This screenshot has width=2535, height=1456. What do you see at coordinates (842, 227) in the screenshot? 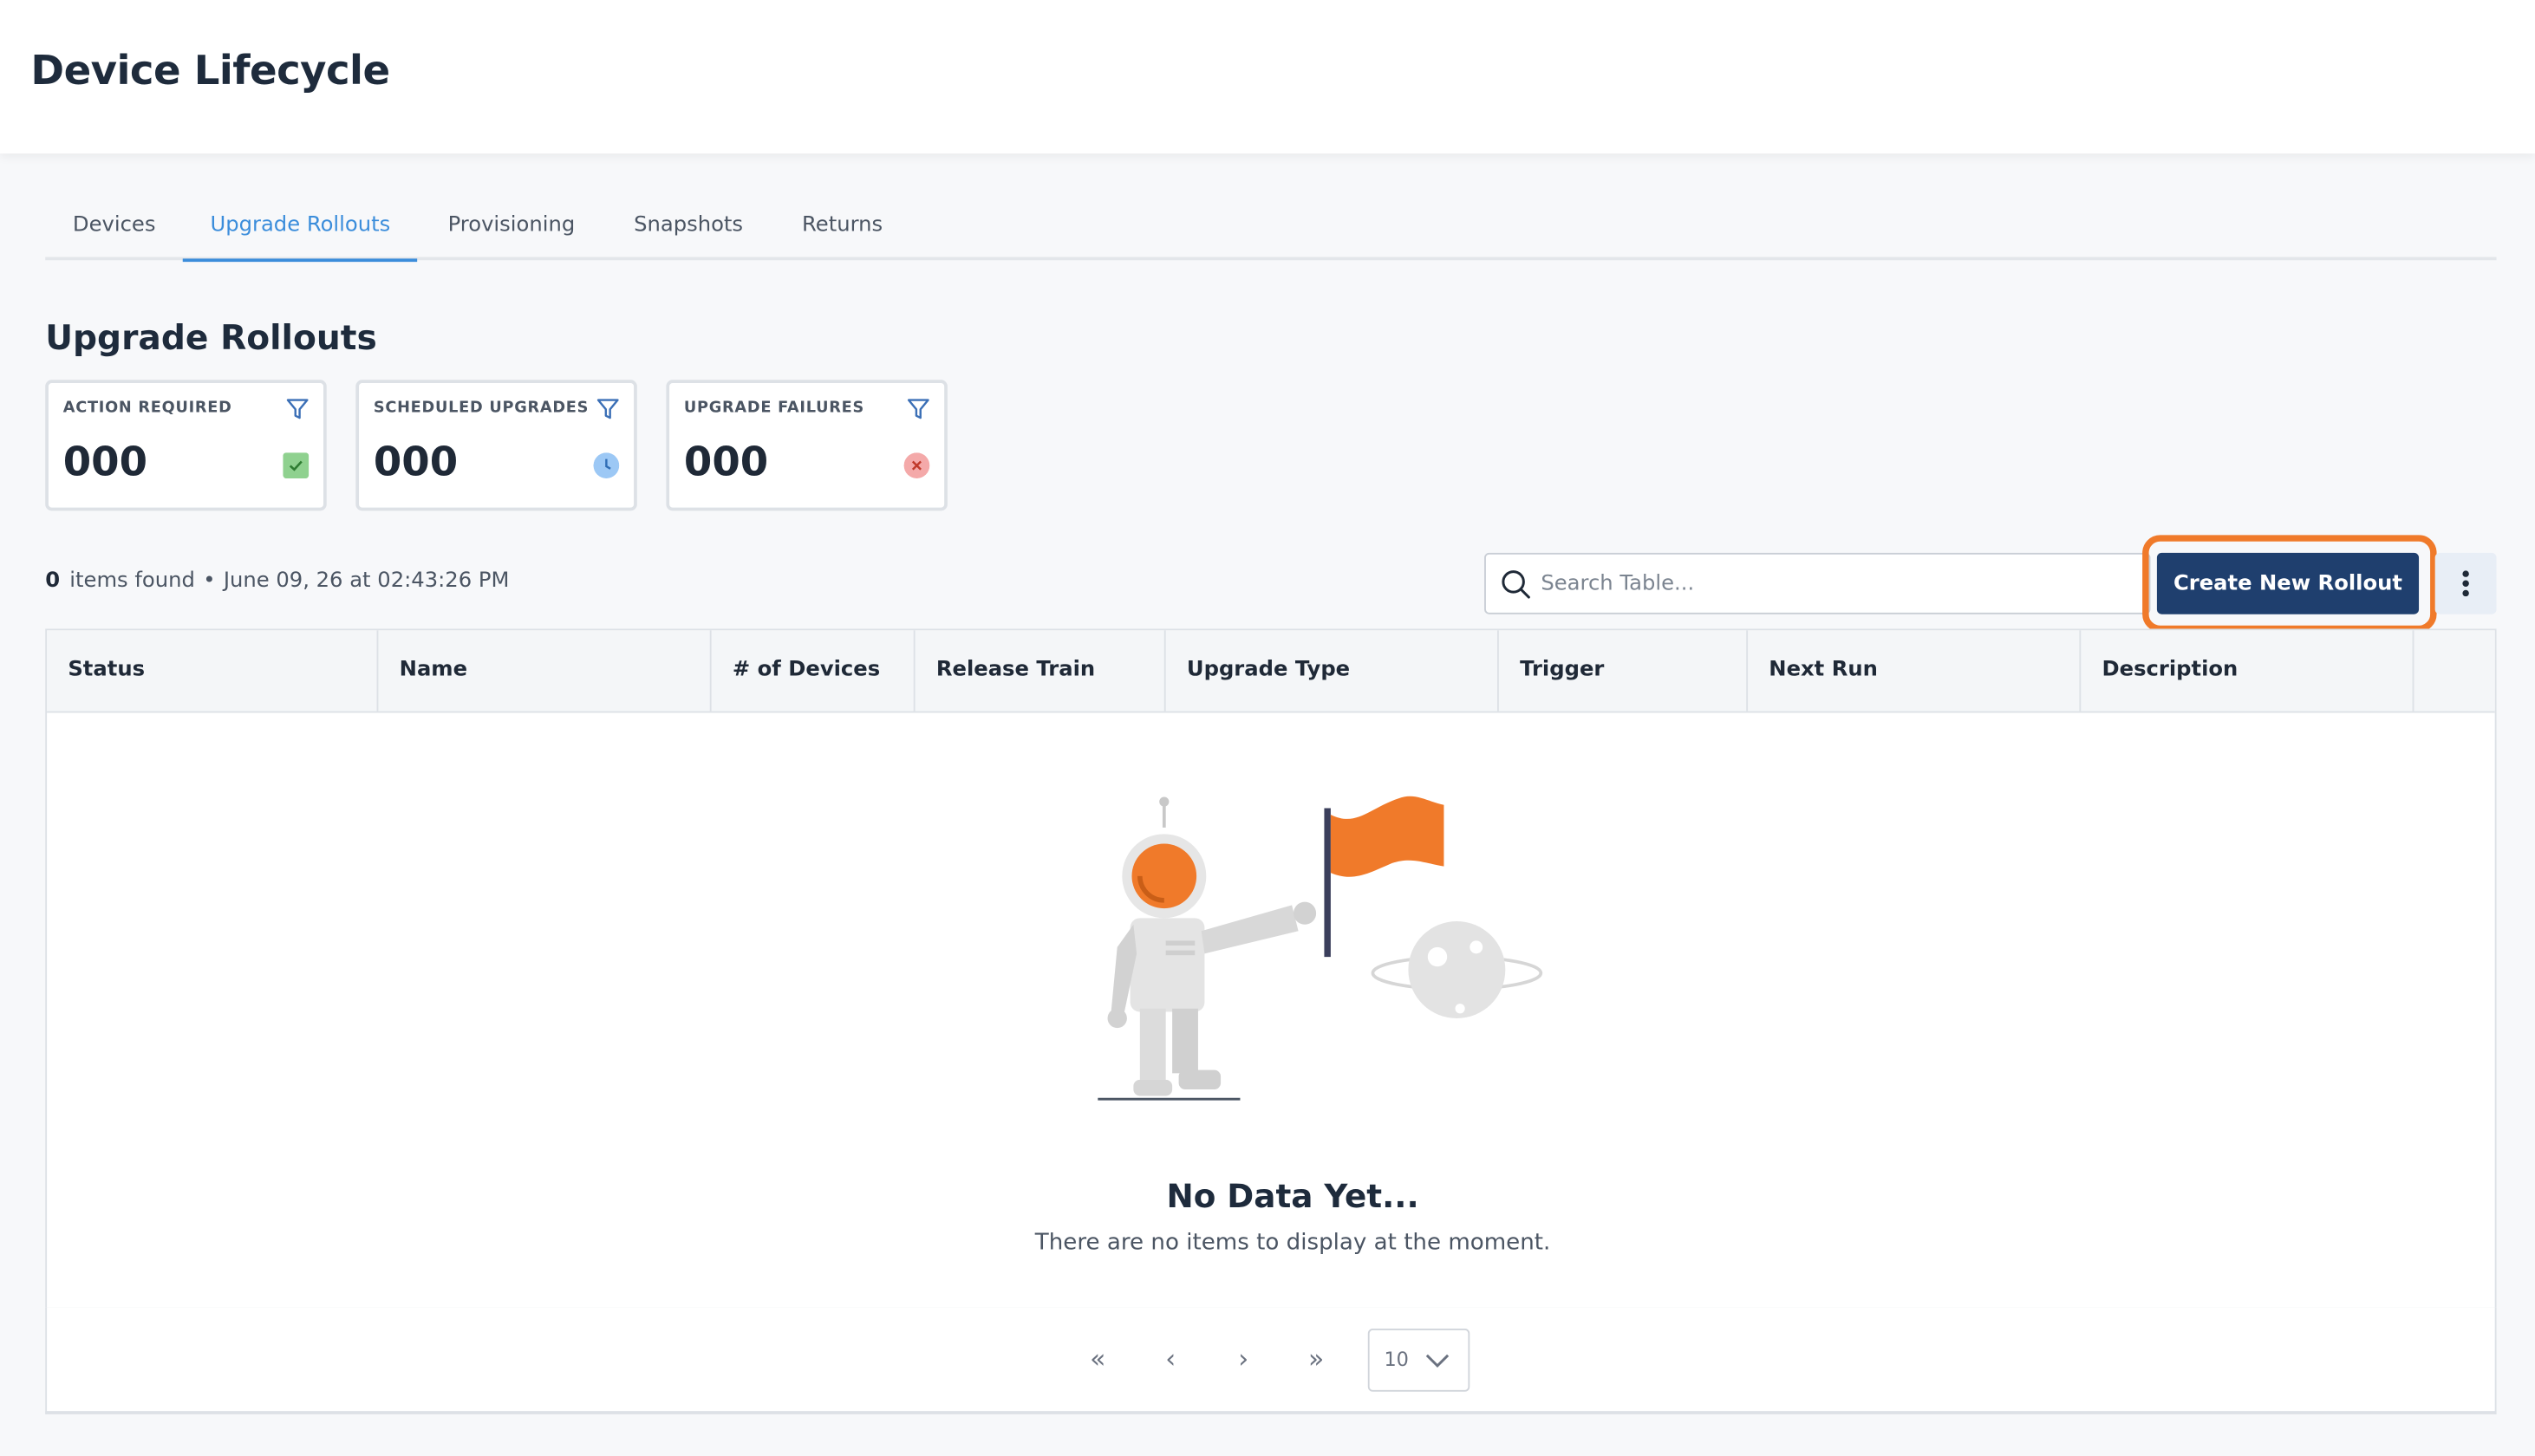
I see `tab-returns: Returns` at bounding box center [842, 227].